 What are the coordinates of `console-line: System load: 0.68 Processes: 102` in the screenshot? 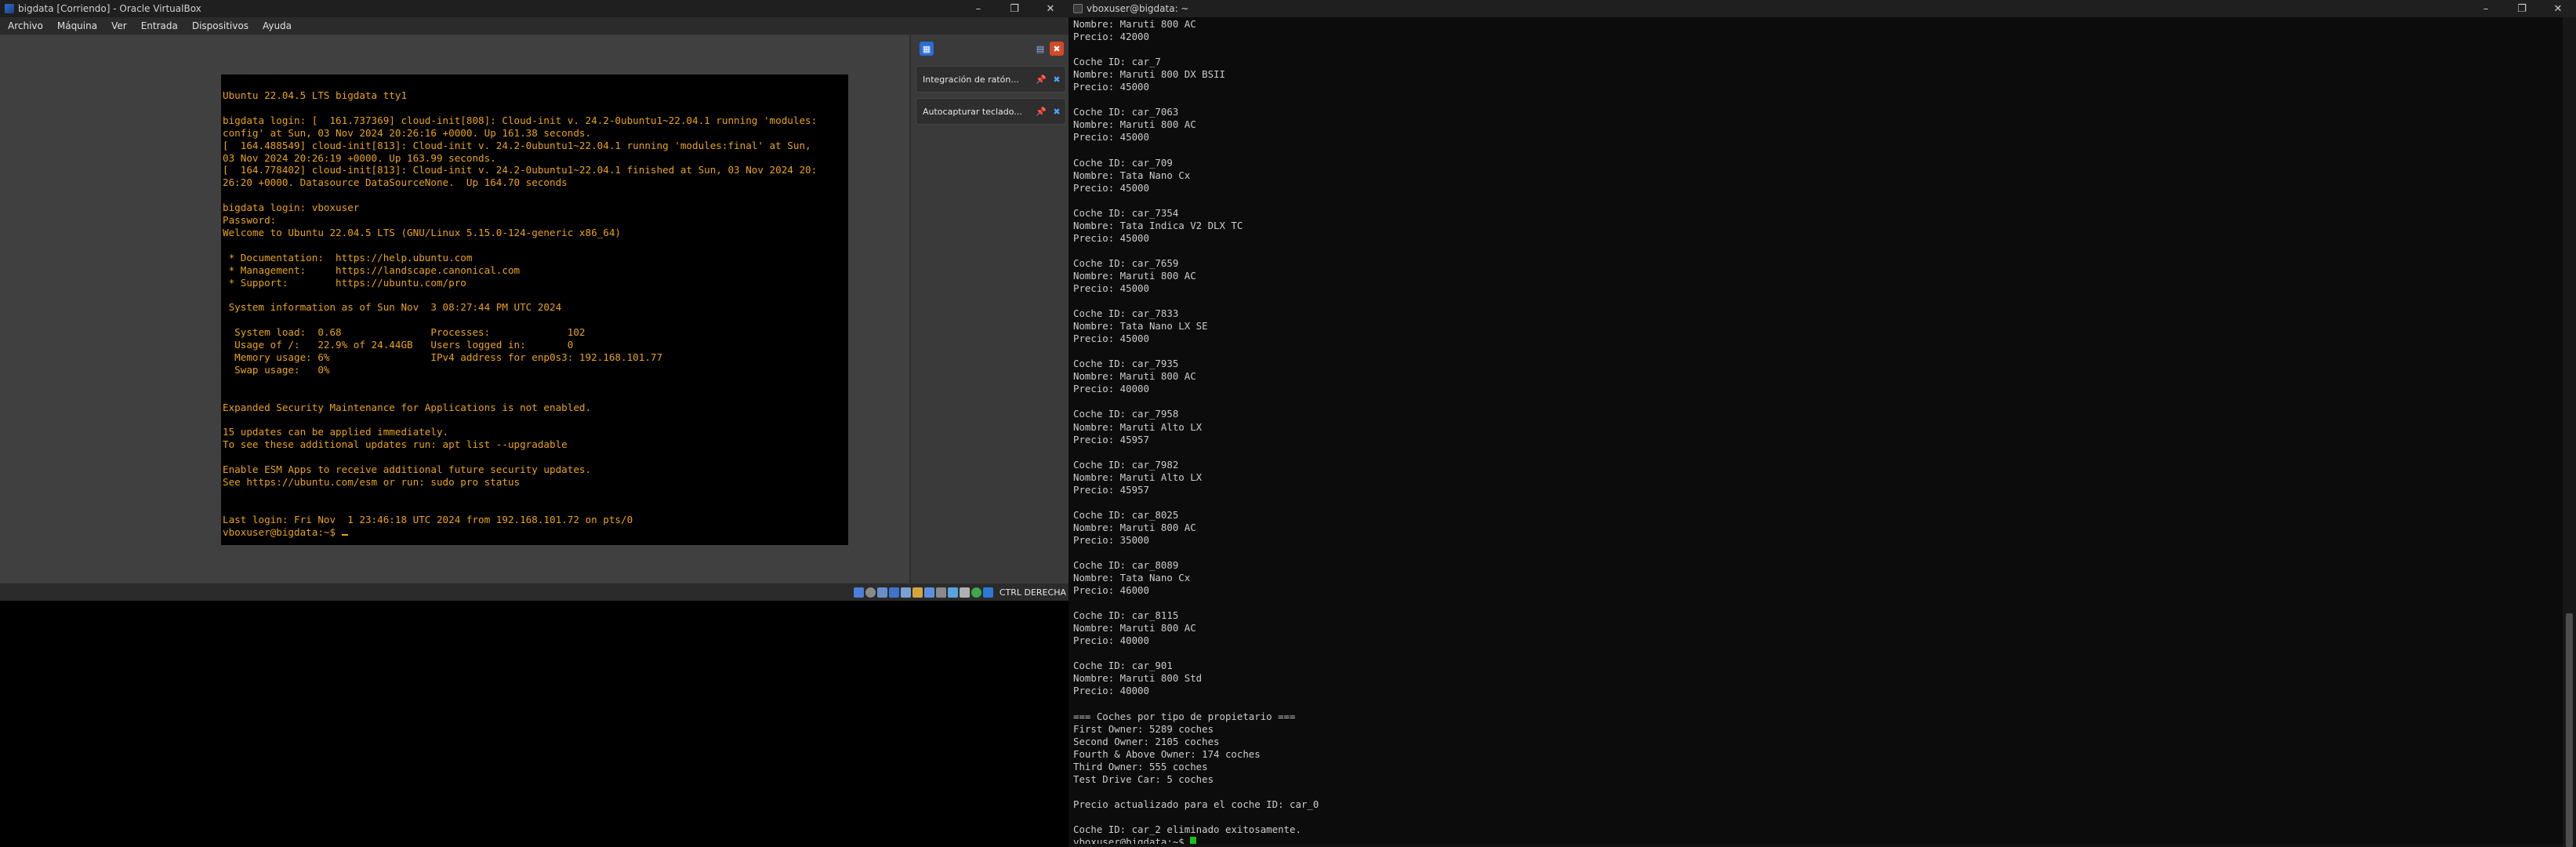 It's located at (410, 332).